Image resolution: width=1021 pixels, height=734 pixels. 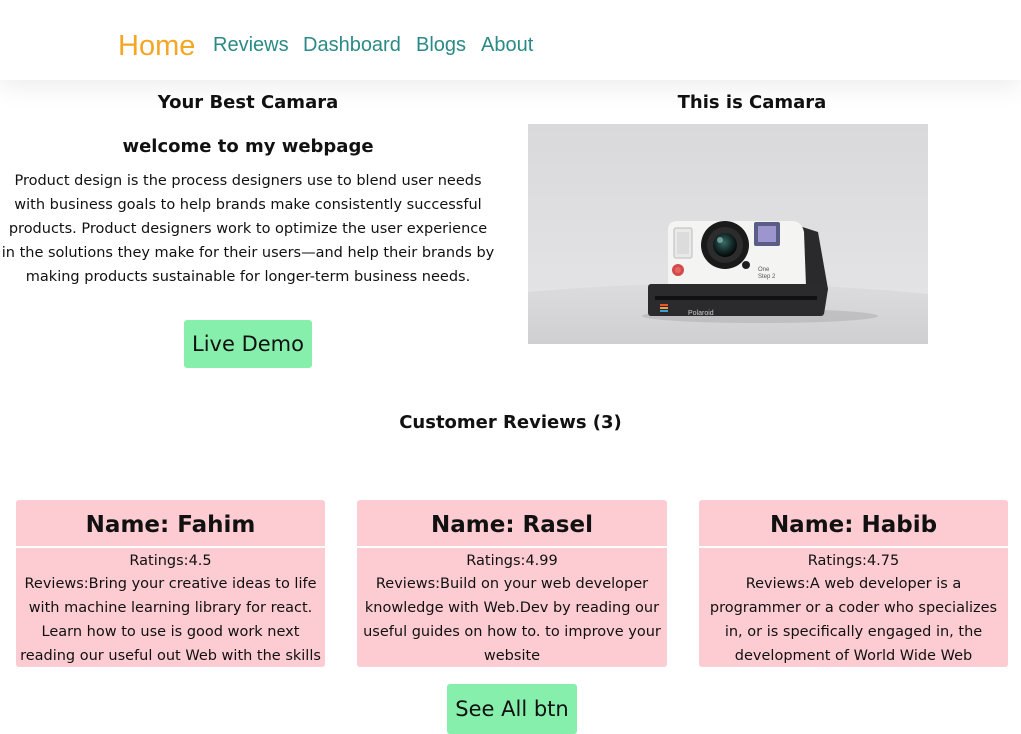 I want to click on reviewer-name: Name: Rasel, so click(x=512, y=525).